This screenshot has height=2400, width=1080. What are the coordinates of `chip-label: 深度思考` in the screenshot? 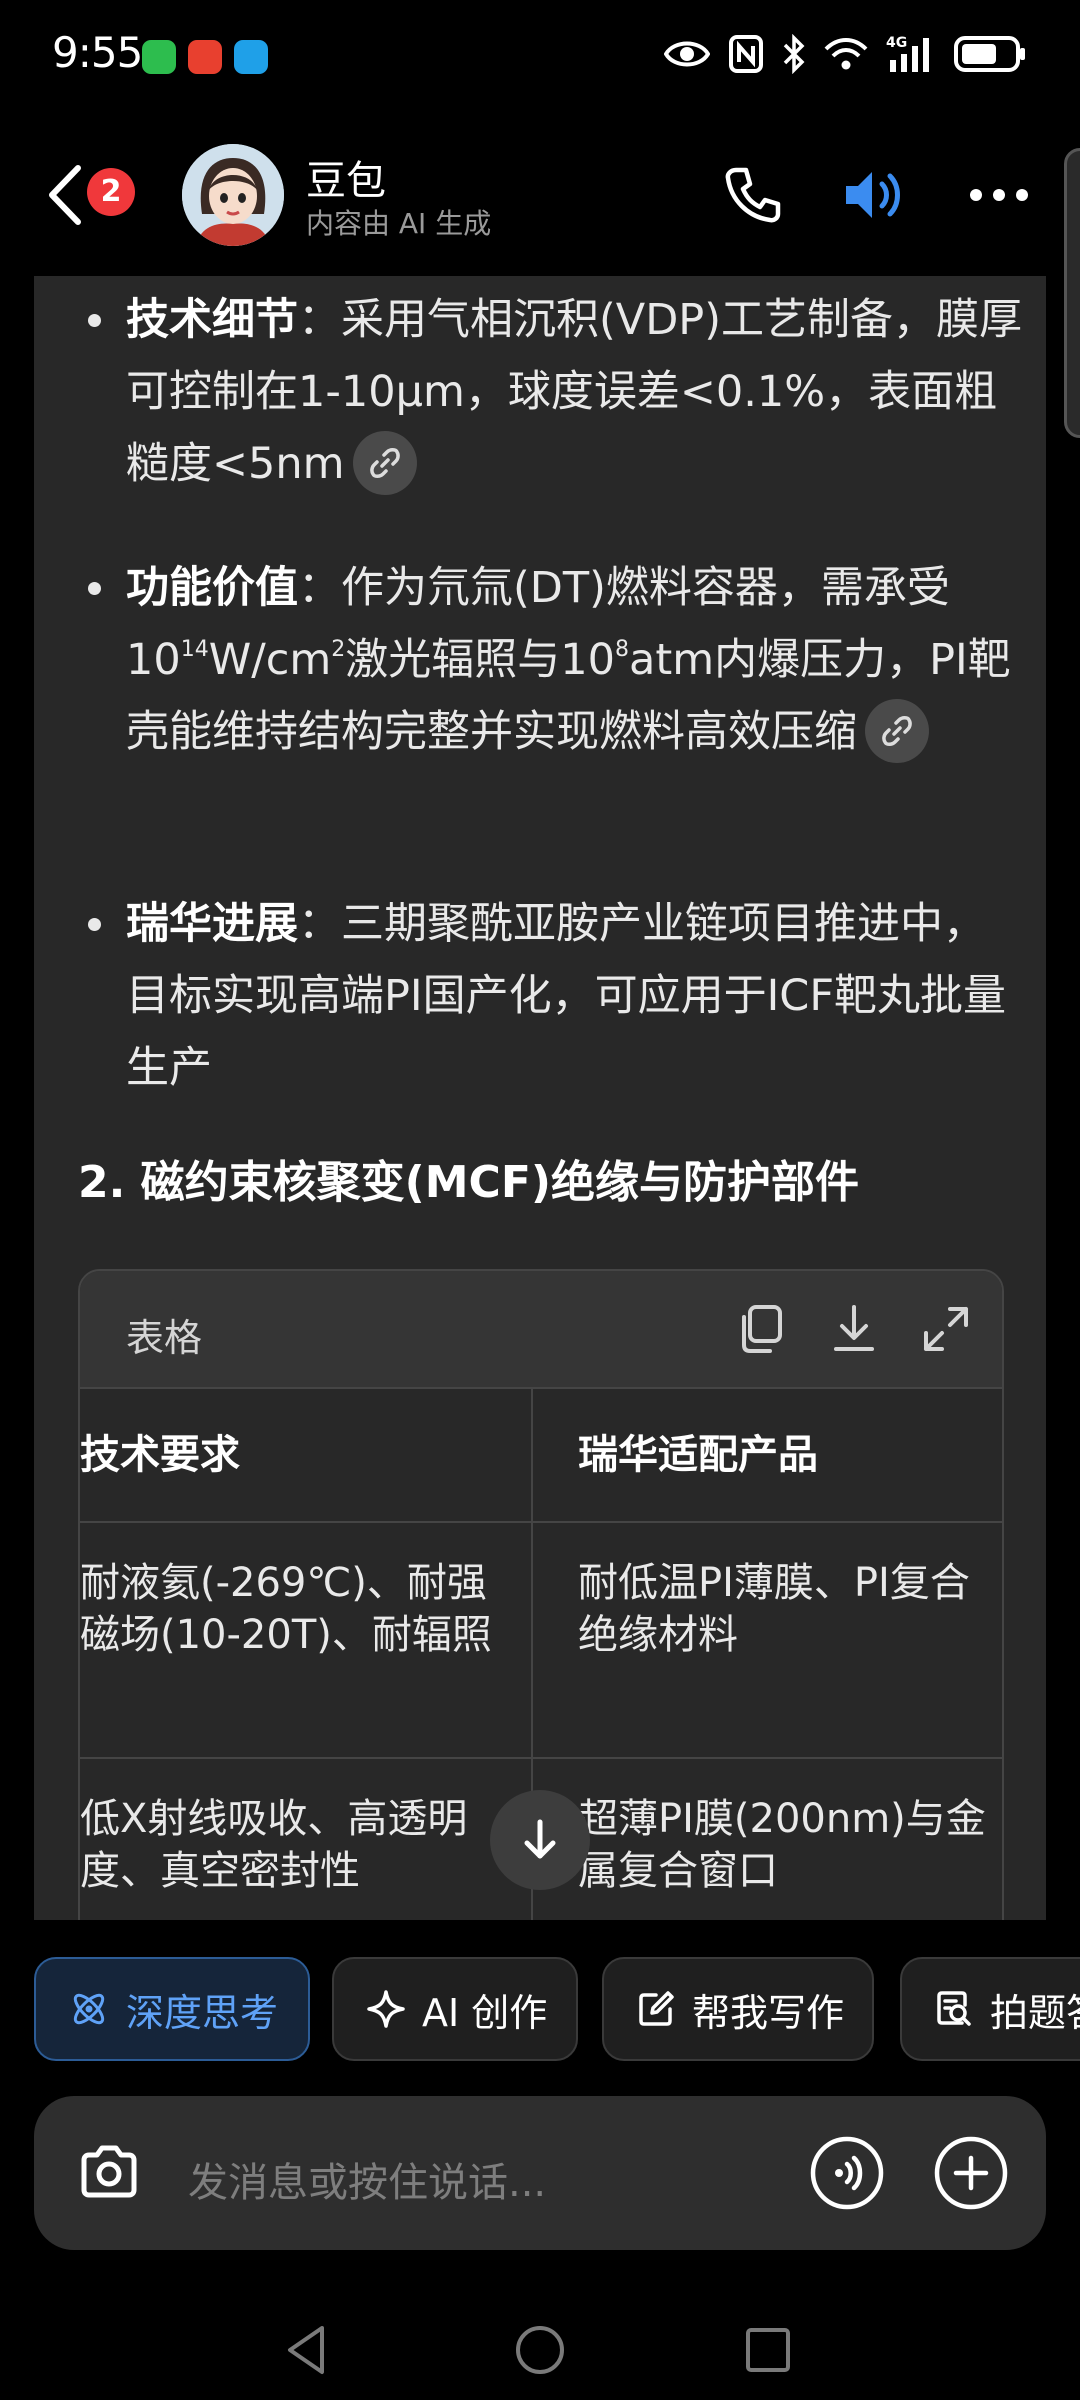 It's located at (202, 2012).